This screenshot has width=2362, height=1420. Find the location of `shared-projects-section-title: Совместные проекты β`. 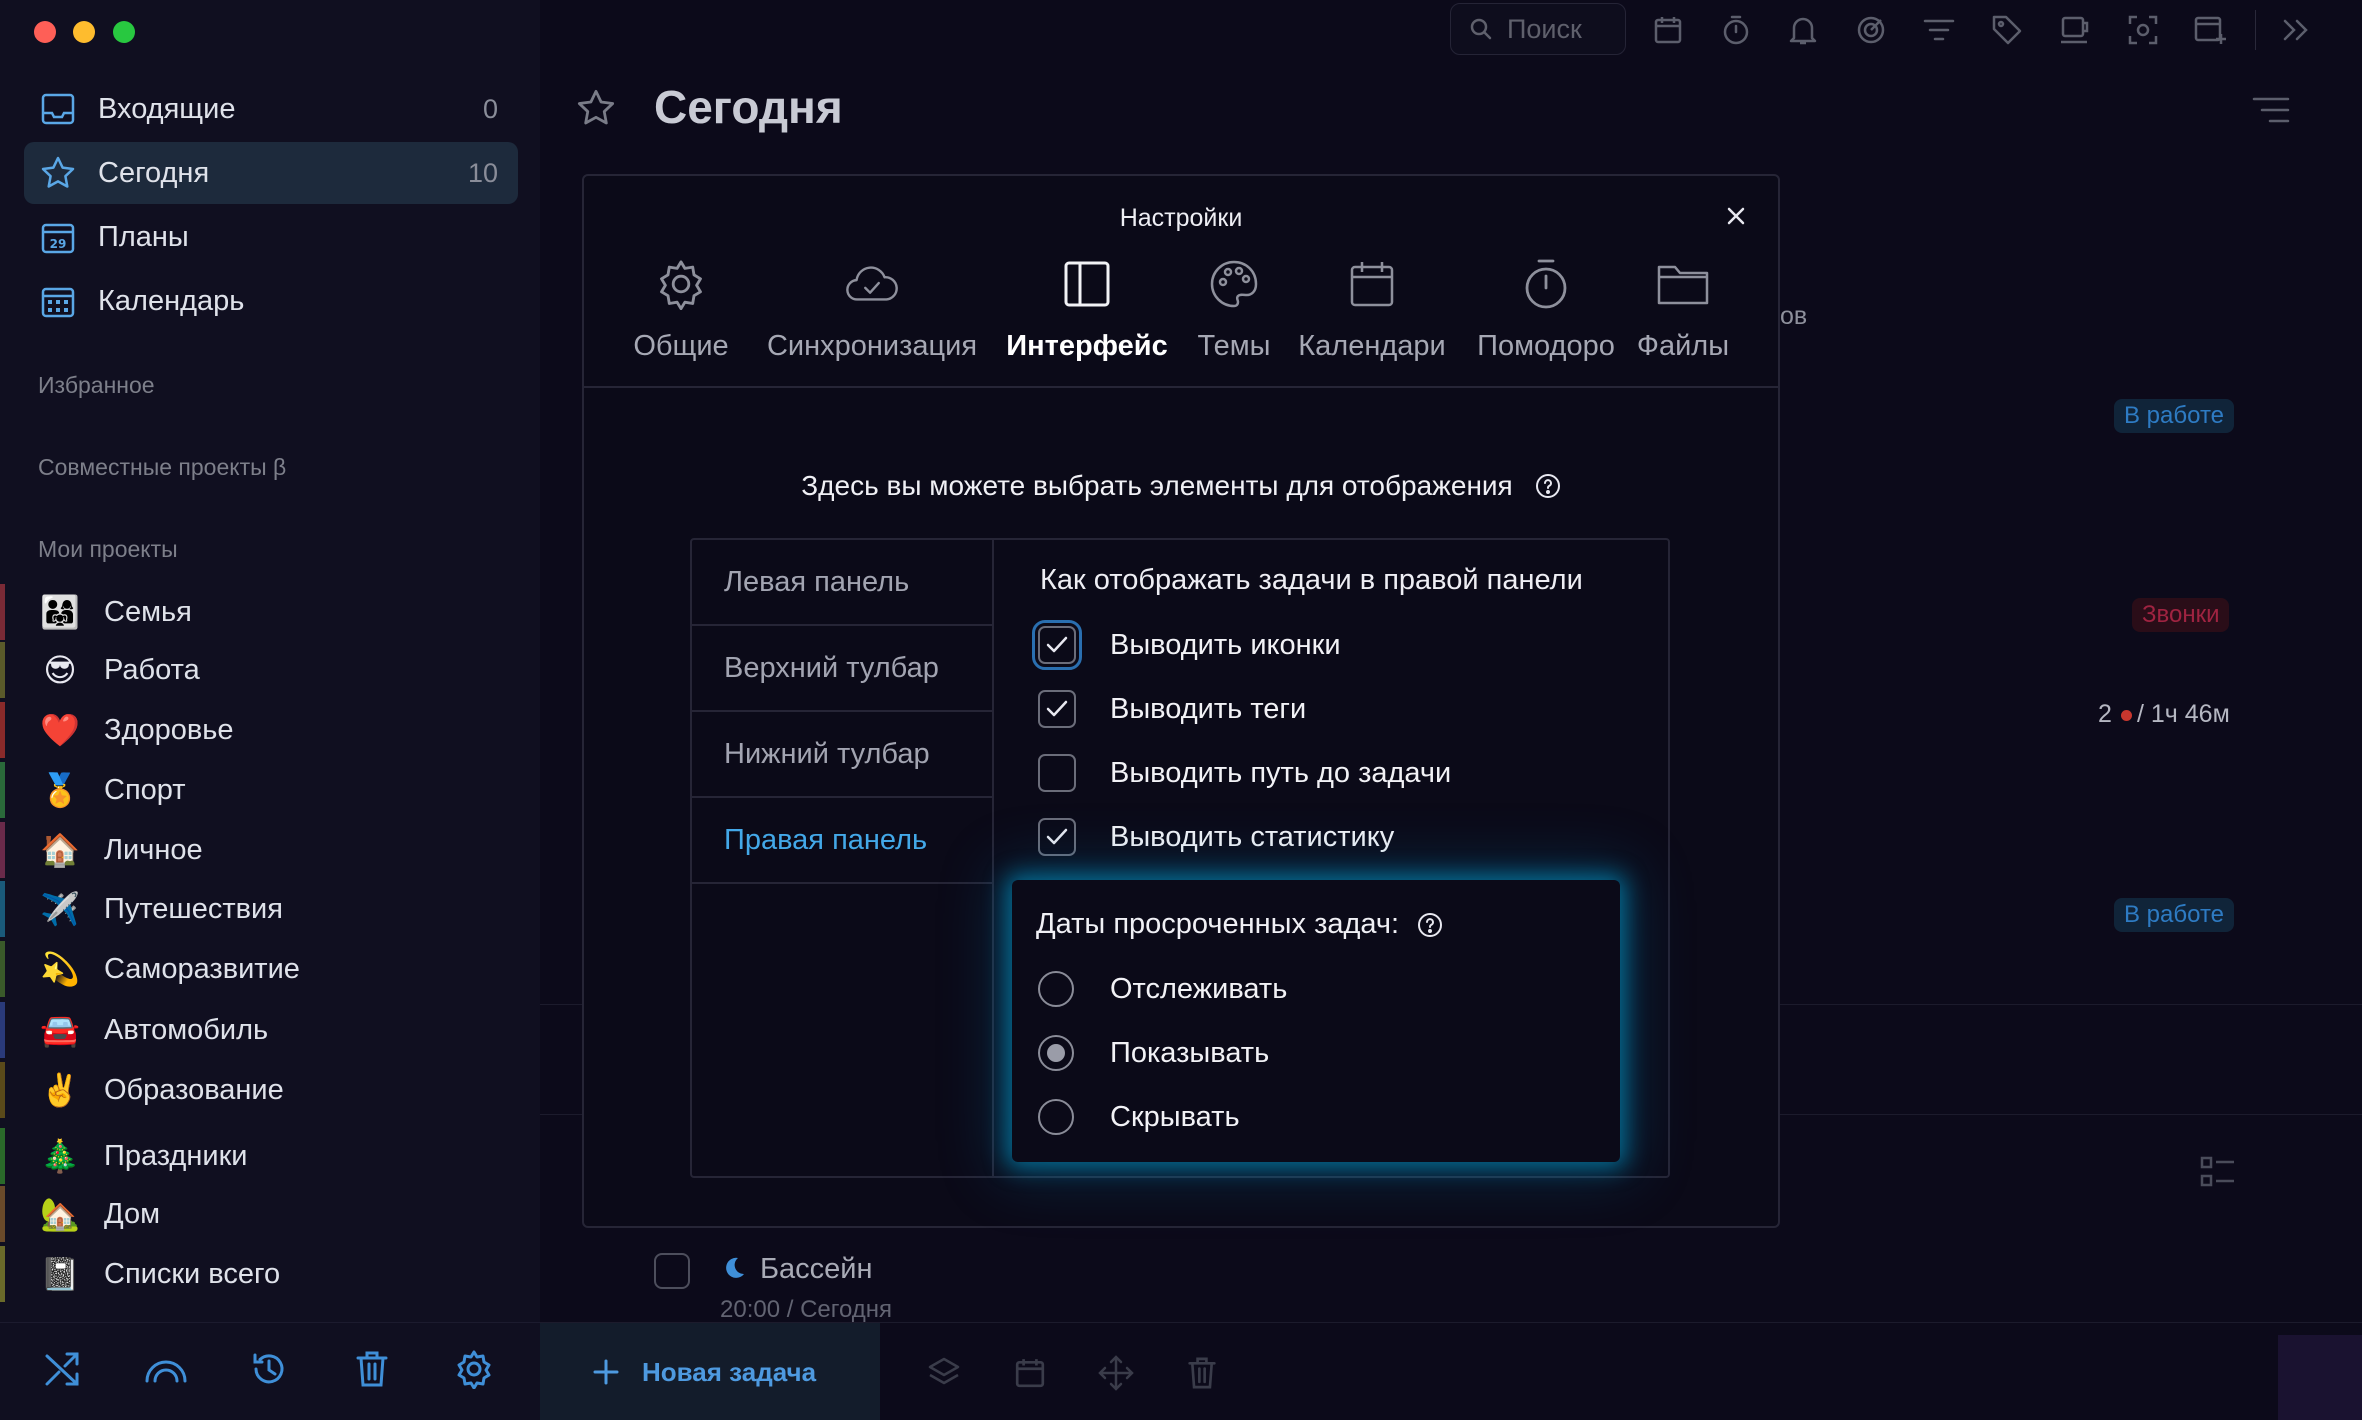

shared-projects-section-title: Совместные проекты β is located at coordinates (162, 467).